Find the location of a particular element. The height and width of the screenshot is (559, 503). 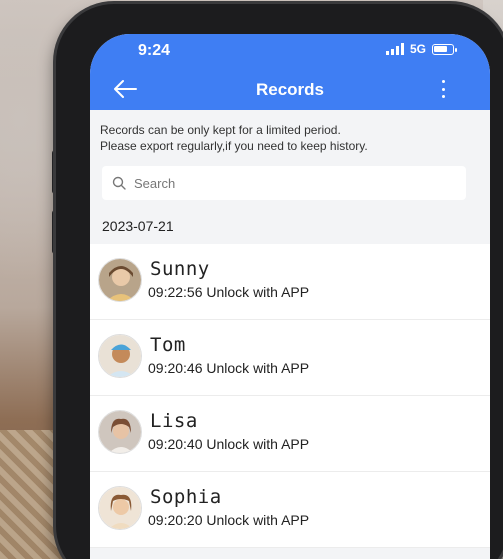

battery-icon is located at coordinates (444, 49).